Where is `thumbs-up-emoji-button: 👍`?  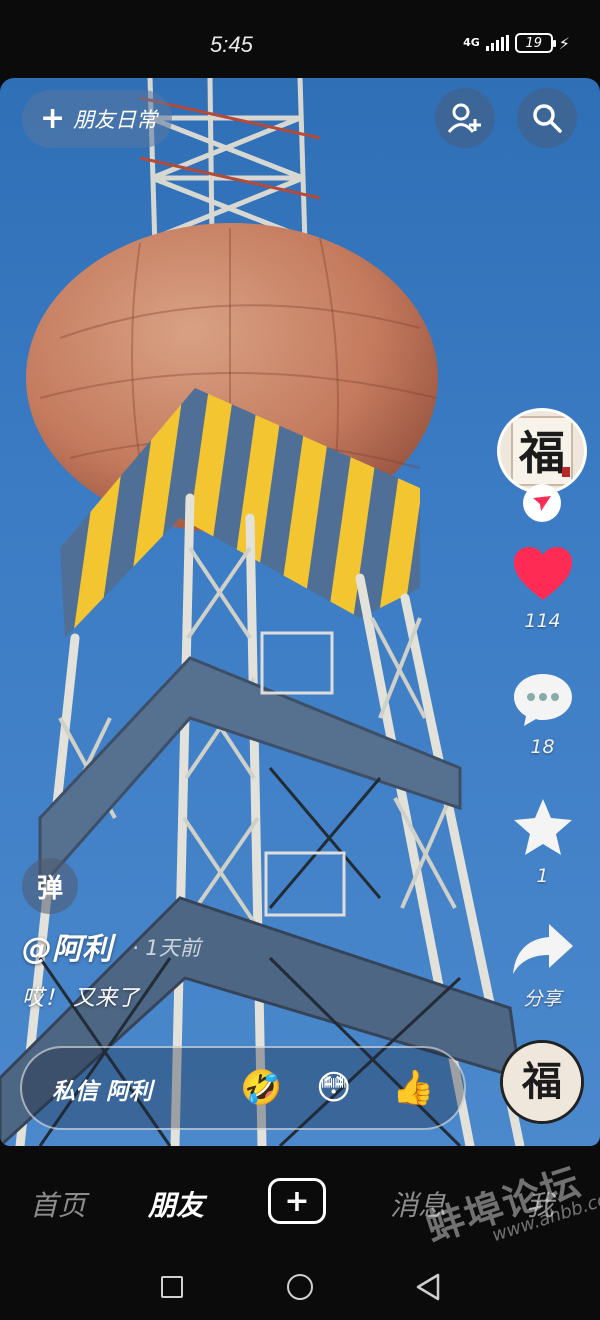 thumbs-up-emoji-button: 👍 is located at coordinates (413, 1088).